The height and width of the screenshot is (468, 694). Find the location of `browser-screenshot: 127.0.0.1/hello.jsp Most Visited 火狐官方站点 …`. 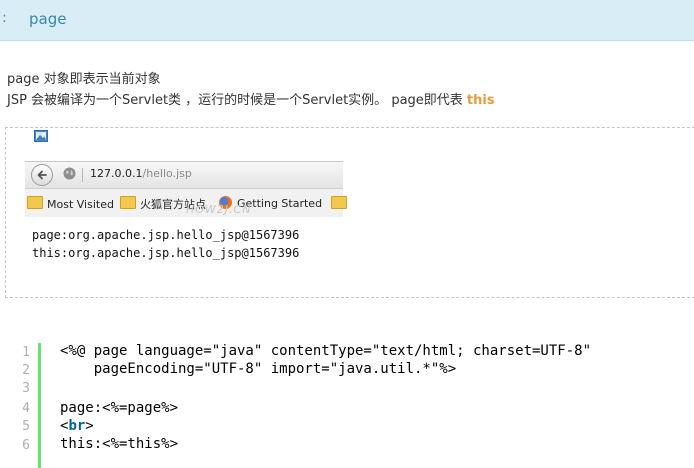

browser-screenshot: 127.0.0.1/hello.jsp Most Visited 火狐官方站点 … is located at coordinates (186, 189).